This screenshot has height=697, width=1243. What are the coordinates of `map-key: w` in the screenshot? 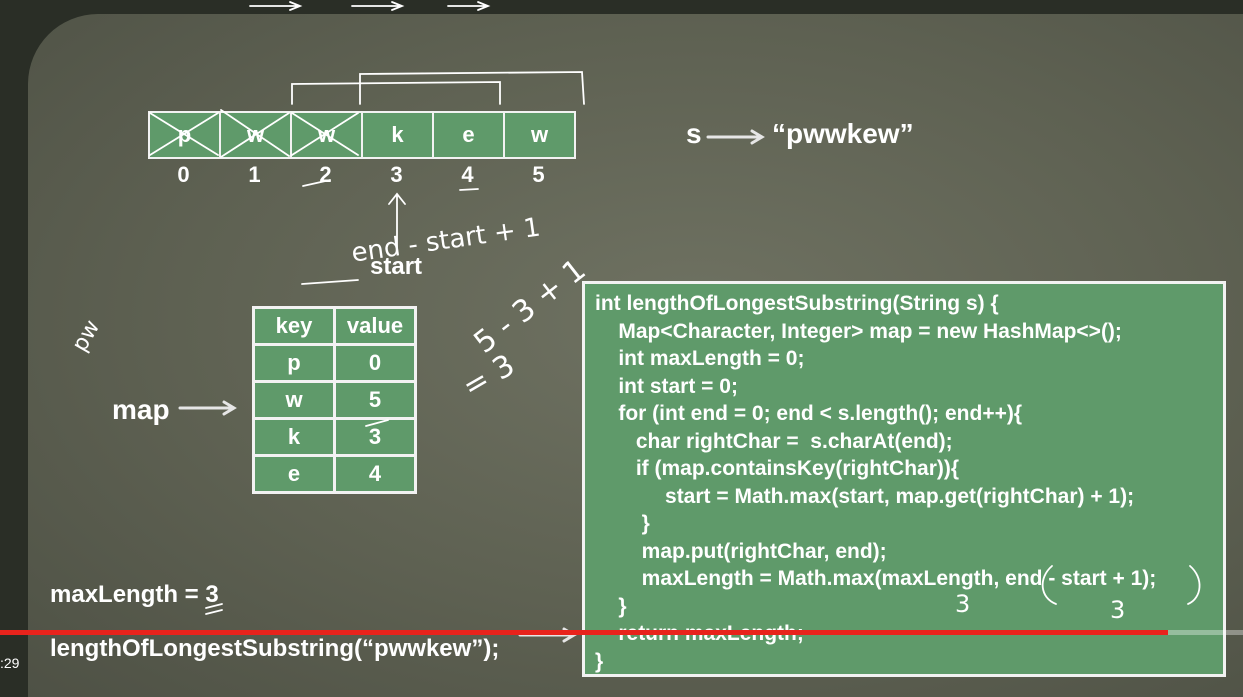 It's located at (294, 400).